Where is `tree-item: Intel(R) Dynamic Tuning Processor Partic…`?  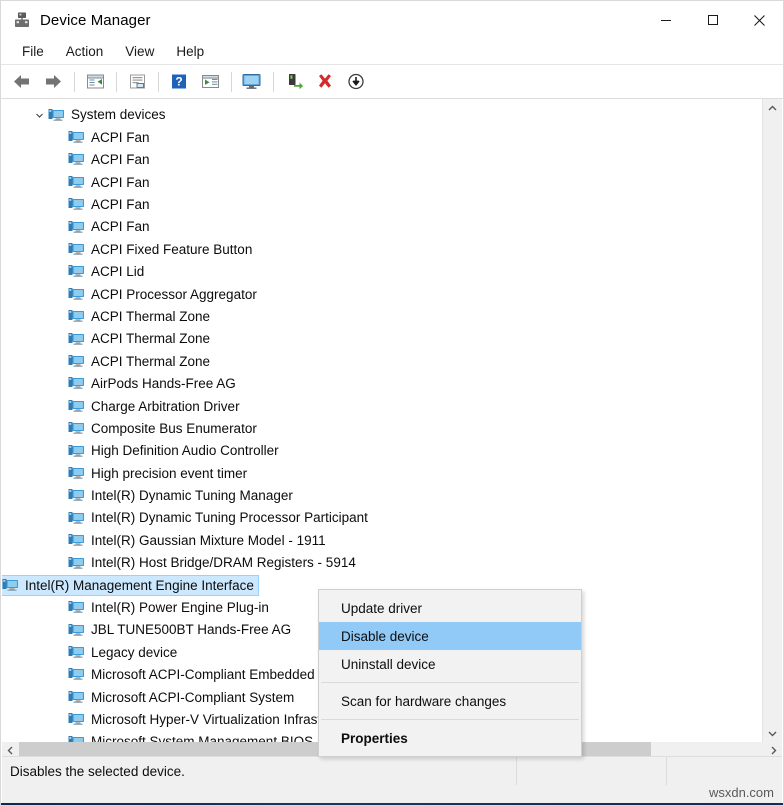 tree-item: Intel(R) Dynamic Tuning Processor Partic… is located at coordinates (382, 518).